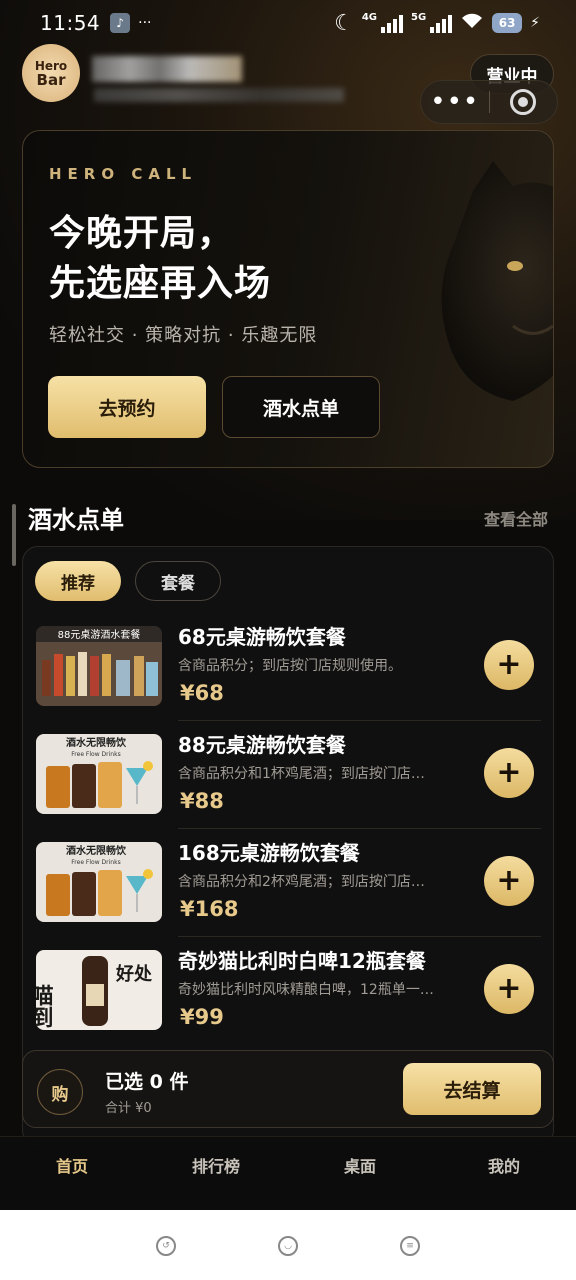  What do you see at coordinates (504, 1173) in the screenshot?
I see `tab-mine: 我的` at bounding box center [504, 1173].